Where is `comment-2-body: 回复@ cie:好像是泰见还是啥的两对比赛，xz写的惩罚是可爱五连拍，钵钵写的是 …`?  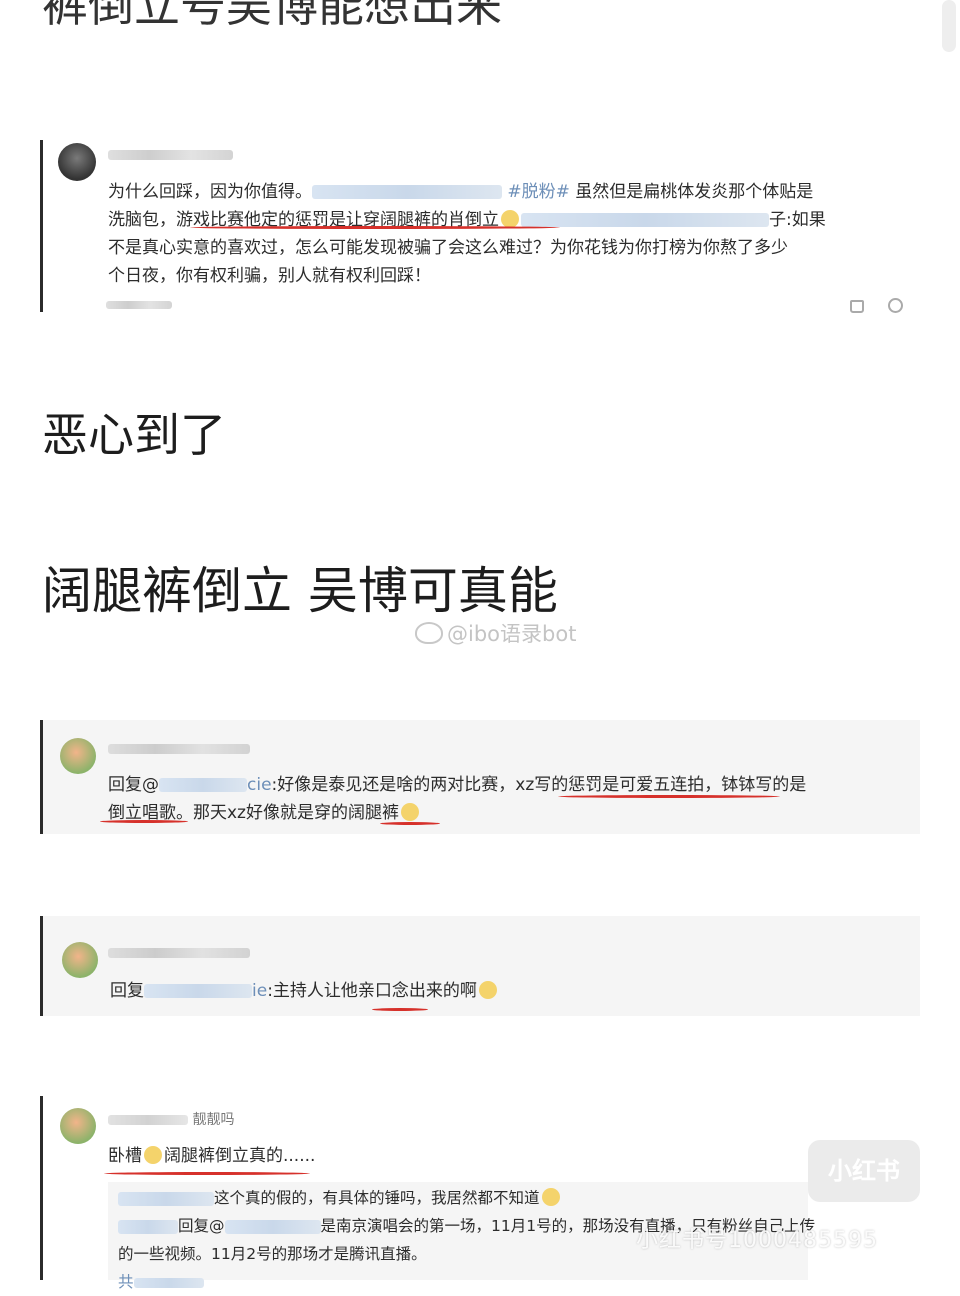
comment-2-body: 回复@ cie:好像是泰见还是啥的两对比赛，xz写的惩罚是可爱五连拍，钵钵写的是 … is located at coordinates (457, 799).